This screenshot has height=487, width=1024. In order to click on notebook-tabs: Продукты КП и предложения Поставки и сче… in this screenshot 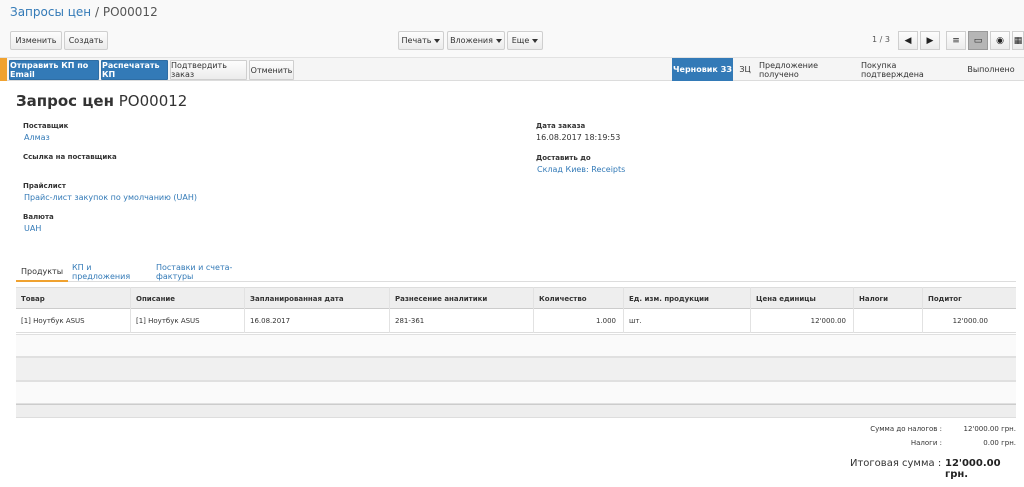, I will do `click(516, 272)`.